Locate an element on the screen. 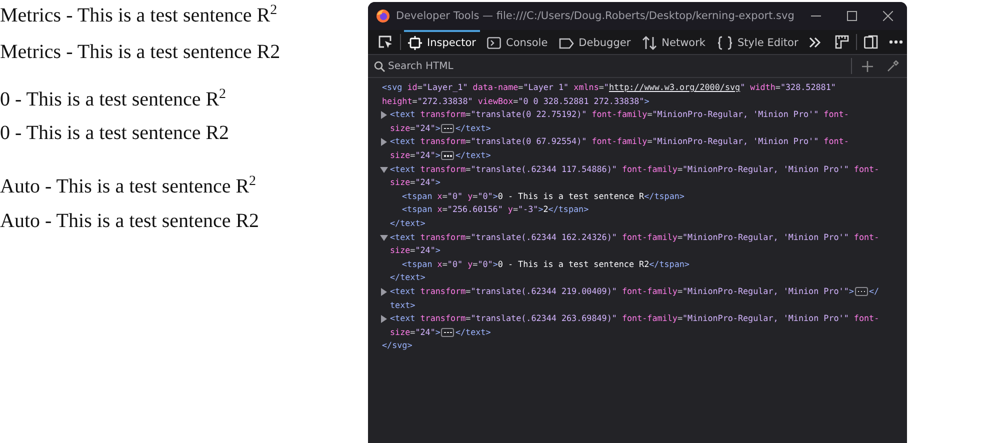 This screenshot has height=443, width=999. sample-sentence: 0 - This is a test sentence R$^{2}$ is located at coordinates (114, 96).